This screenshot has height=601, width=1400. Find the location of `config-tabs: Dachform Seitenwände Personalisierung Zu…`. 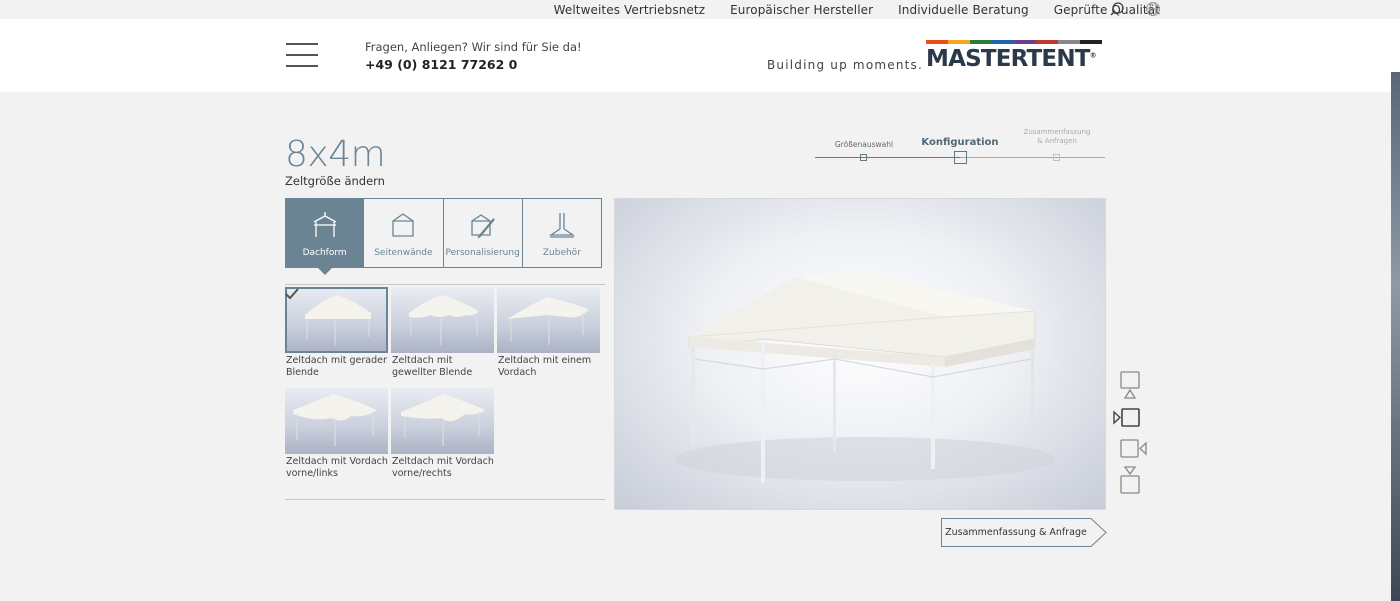

config-tabs: Dachform Seitenwände Personalisierung Zu… is located at coordinates (443, 236).